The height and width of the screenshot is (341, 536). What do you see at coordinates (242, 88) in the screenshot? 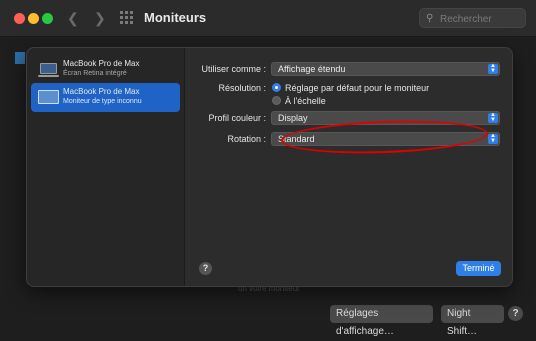
I see `resolution-label: Résolution :` at bounding box center [242, 88].